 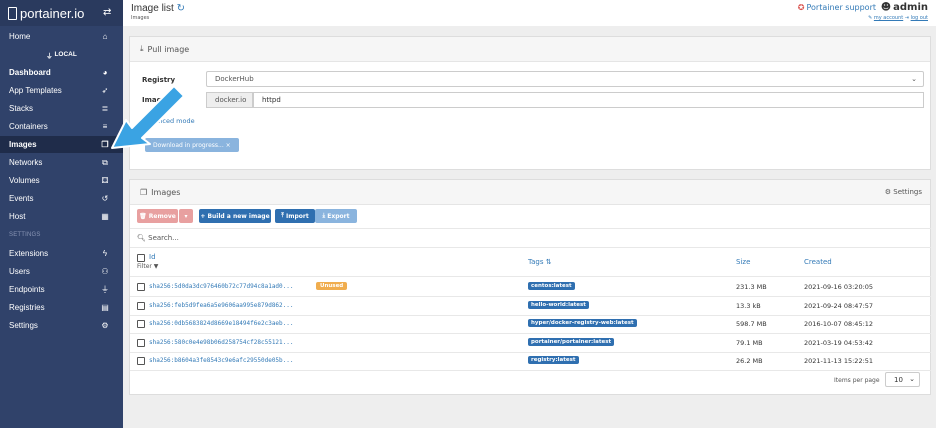 I want to click on support-text: Portainer support, so click(x=841, y=7).